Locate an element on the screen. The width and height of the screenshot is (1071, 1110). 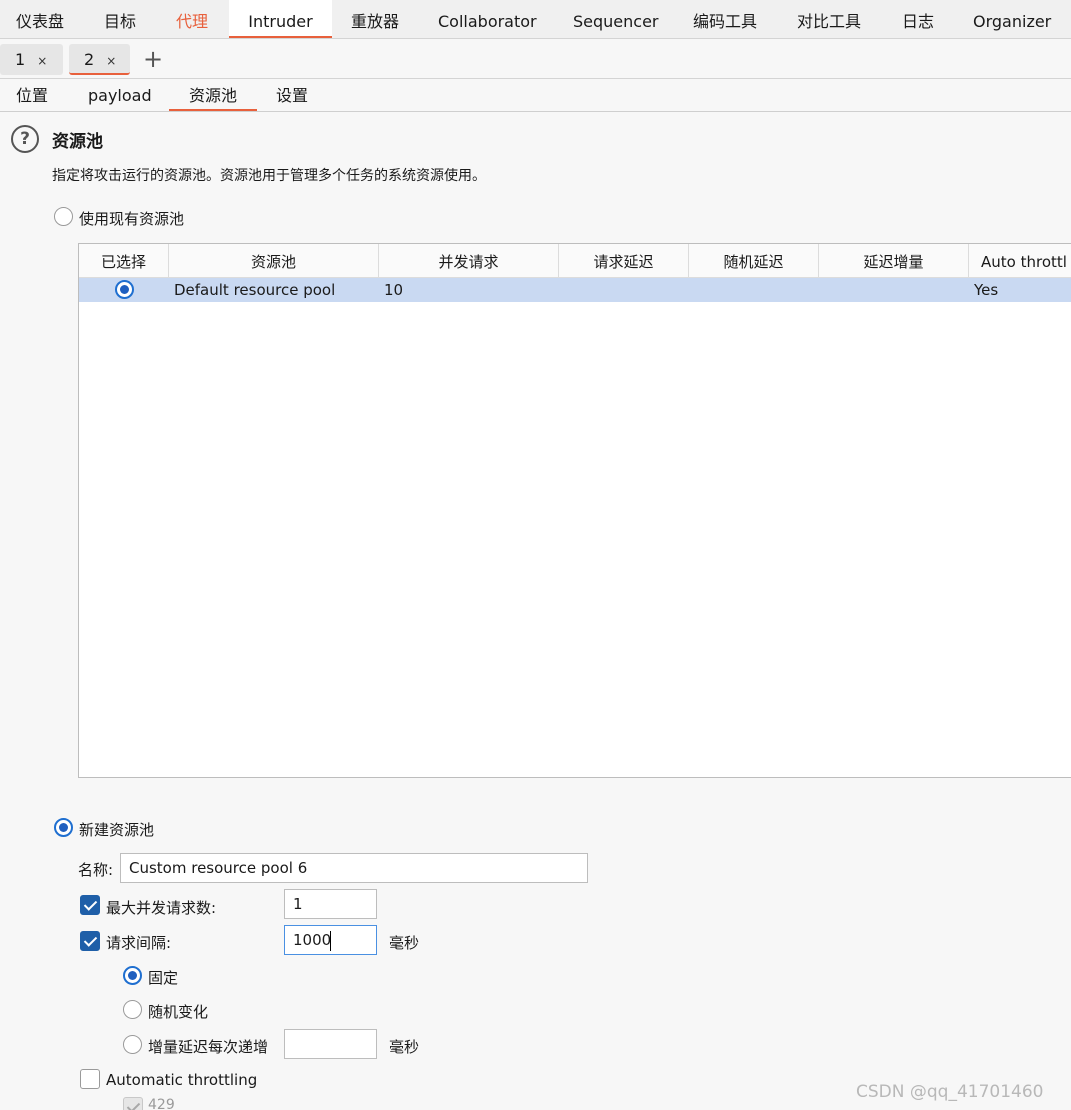
table-header: 已选择 资源池 并发请求 请求延迟 随机延迟 延迟增量 Auto throttl is located at coordinates (575, 261).